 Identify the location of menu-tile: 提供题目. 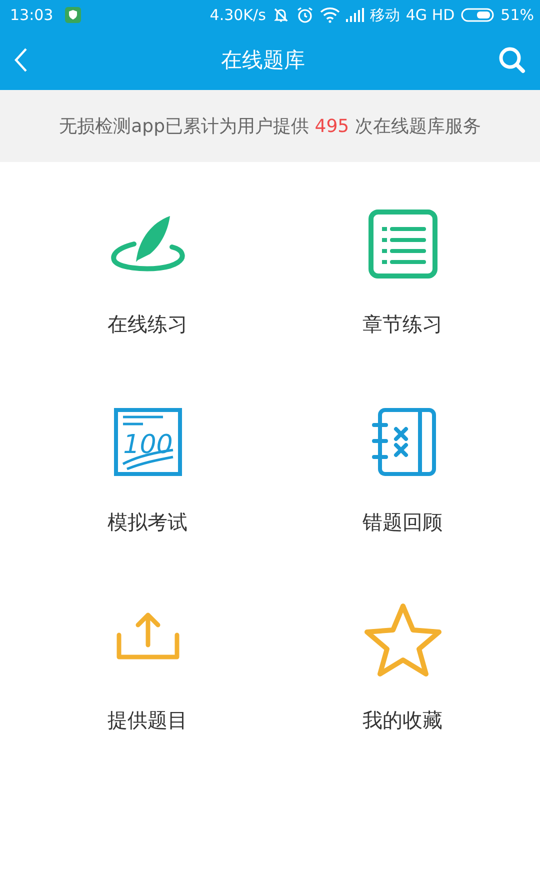
(147, 657).